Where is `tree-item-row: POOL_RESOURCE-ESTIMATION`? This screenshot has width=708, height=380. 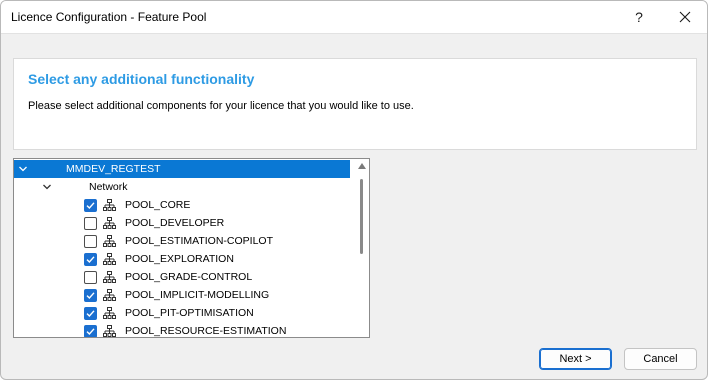
tree-item-row: POOL_RESOURCE-ESTIMATION is located at coordinates (184, 330).